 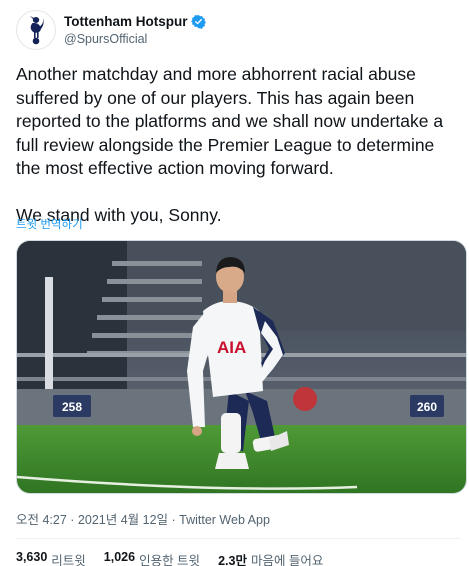 I want to click on display-name: Tottenham Hotspur, so click(x=126, y=21).